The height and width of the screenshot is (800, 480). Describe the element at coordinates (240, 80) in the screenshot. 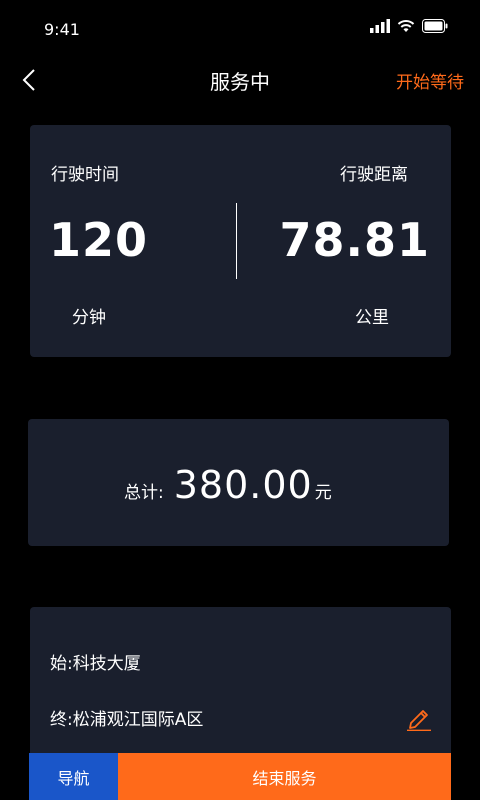

I see `nav-bar: 服务中 开始等待` at that location.